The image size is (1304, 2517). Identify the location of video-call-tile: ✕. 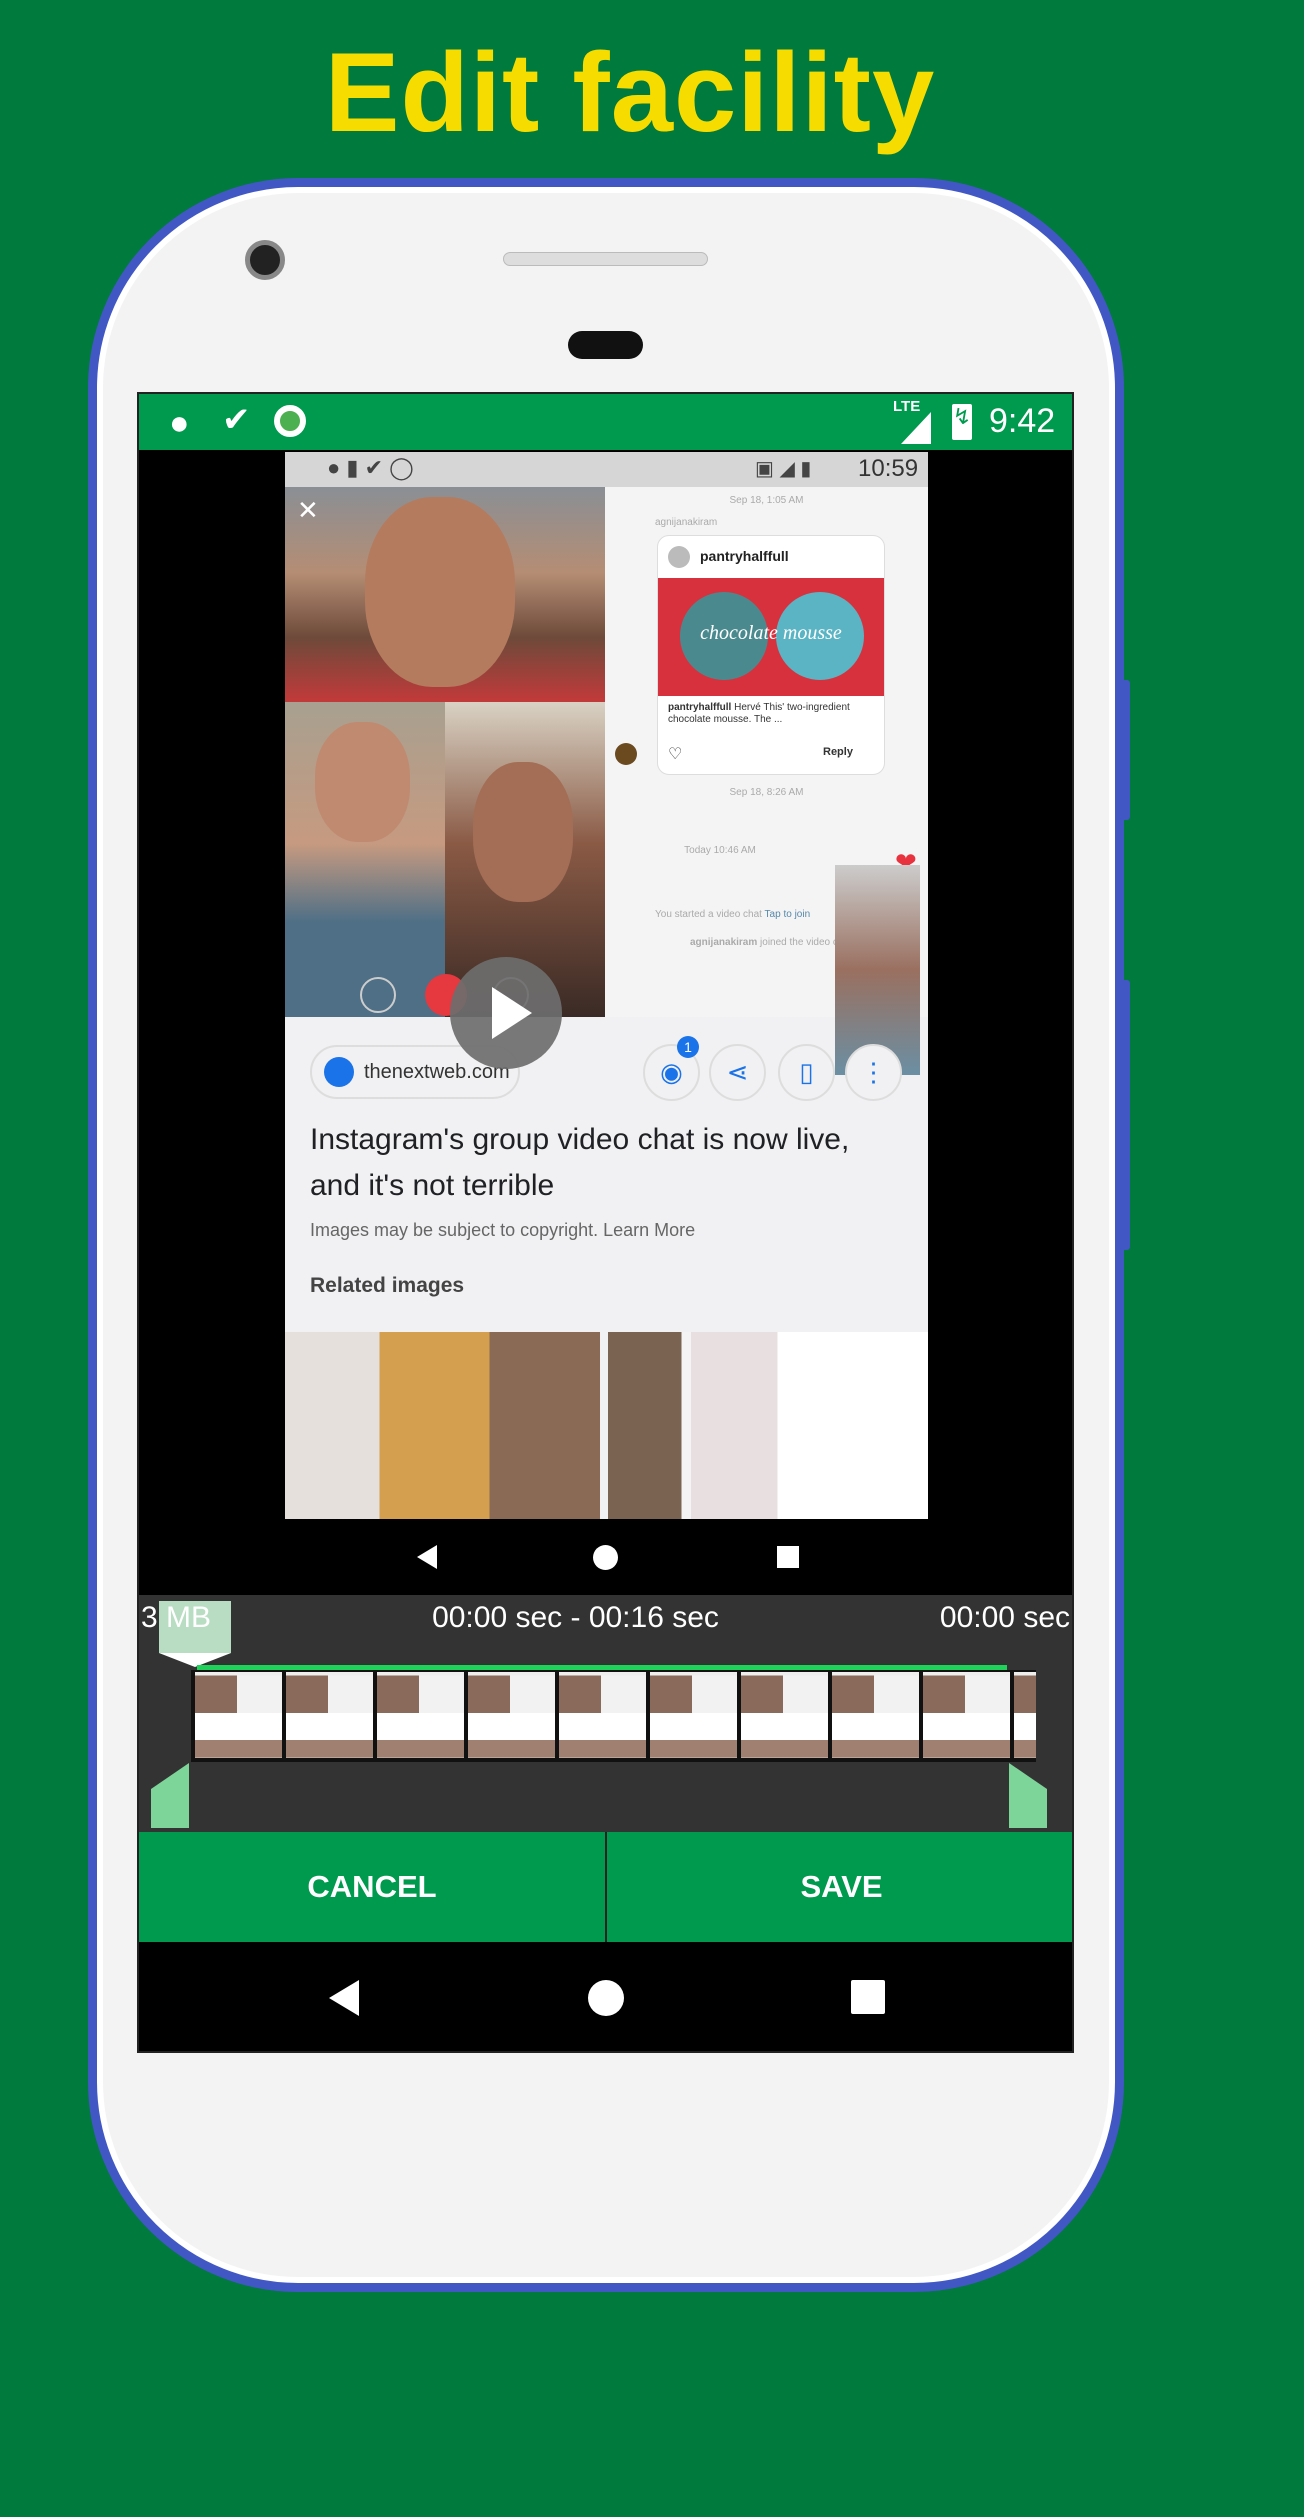
(445, 594).